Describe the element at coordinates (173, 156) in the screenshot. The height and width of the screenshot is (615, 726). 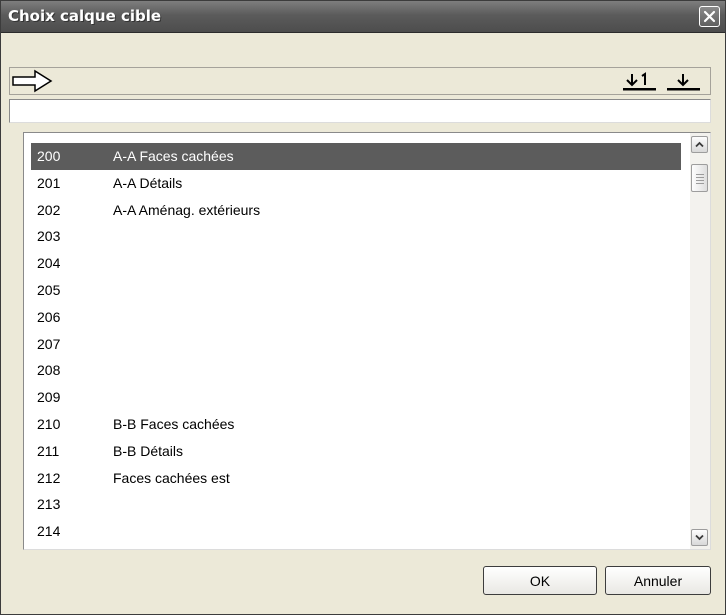
I see `layer-name: A-A Faces cachées` at that location.